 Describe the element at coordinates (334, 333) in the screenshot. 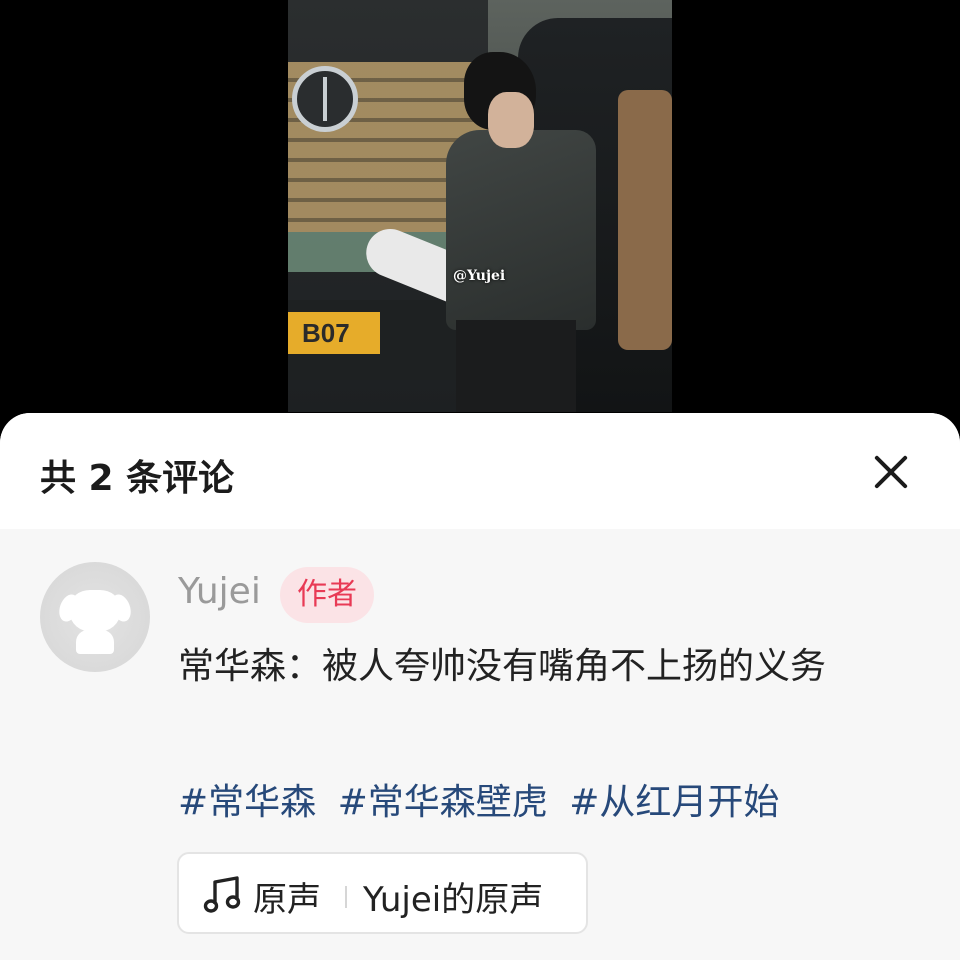

I see `license-plate: B07` at that location.